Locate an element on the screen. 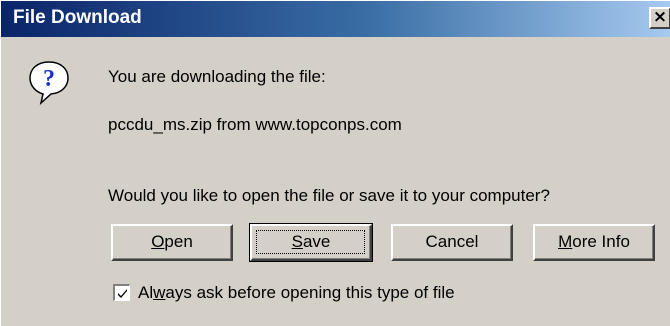 This screenshot has width=670, height=326. more-info-button-label: ore Info is located at coordinates (601, 241).